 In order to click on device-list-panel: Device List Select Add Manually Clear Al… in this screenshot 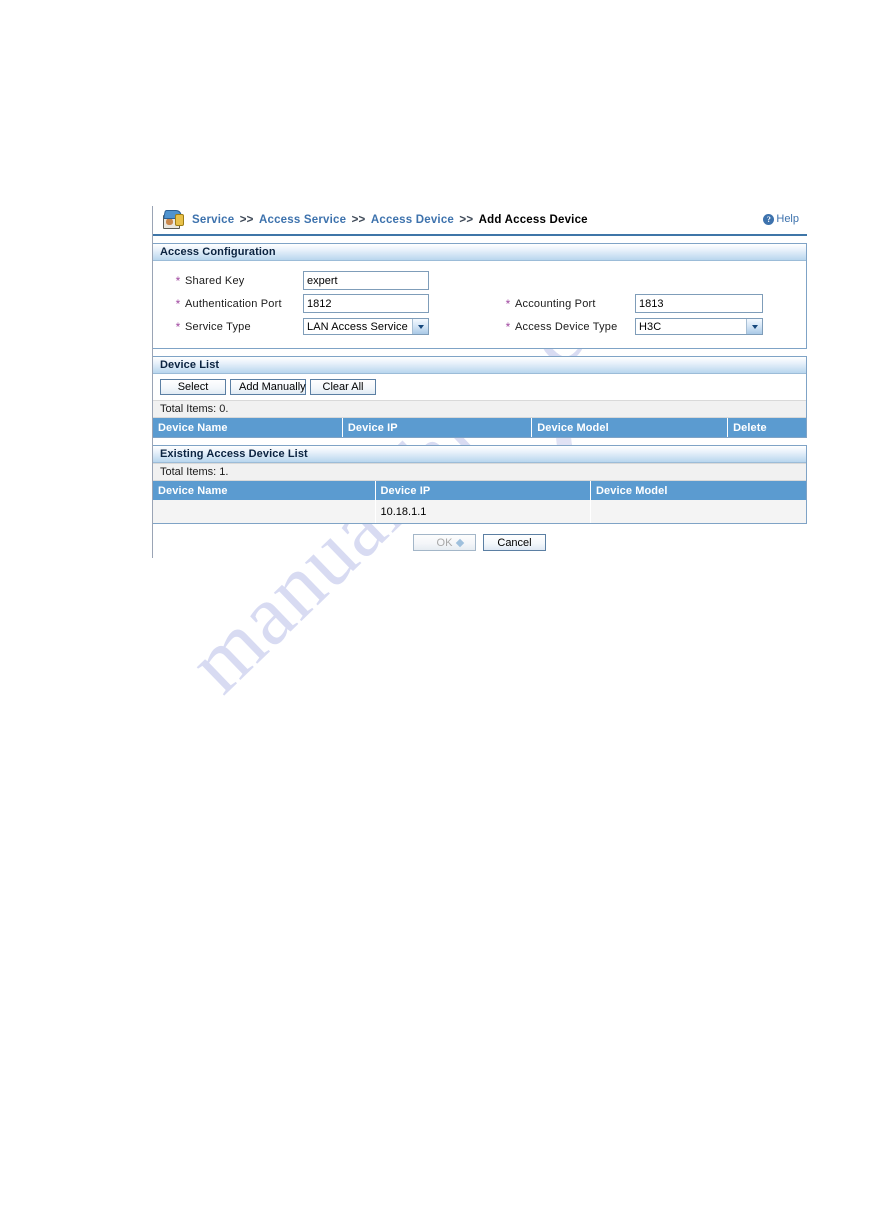, I will do `click(479, 397)`.